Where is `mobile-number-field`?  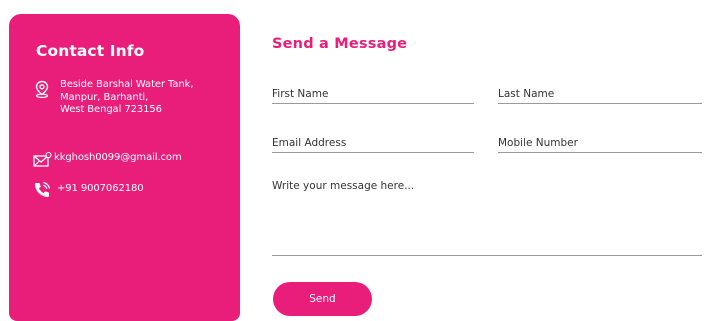
mobile-number-field is located at coordinates (600, 142).